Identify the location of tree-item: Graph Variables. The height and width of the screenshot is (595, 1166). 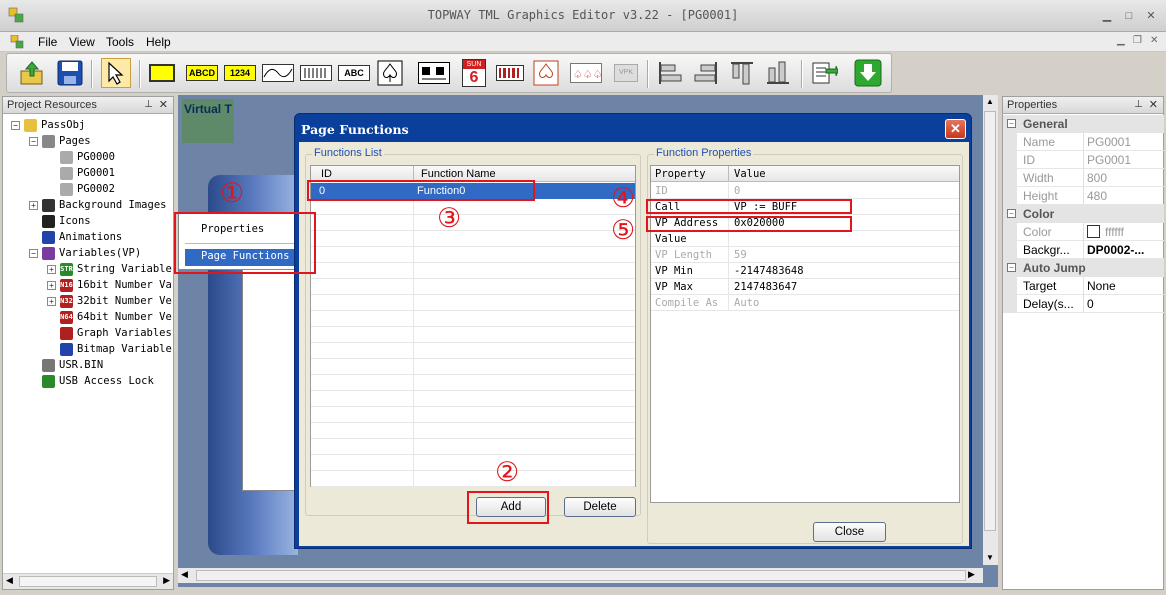
(109, 333).